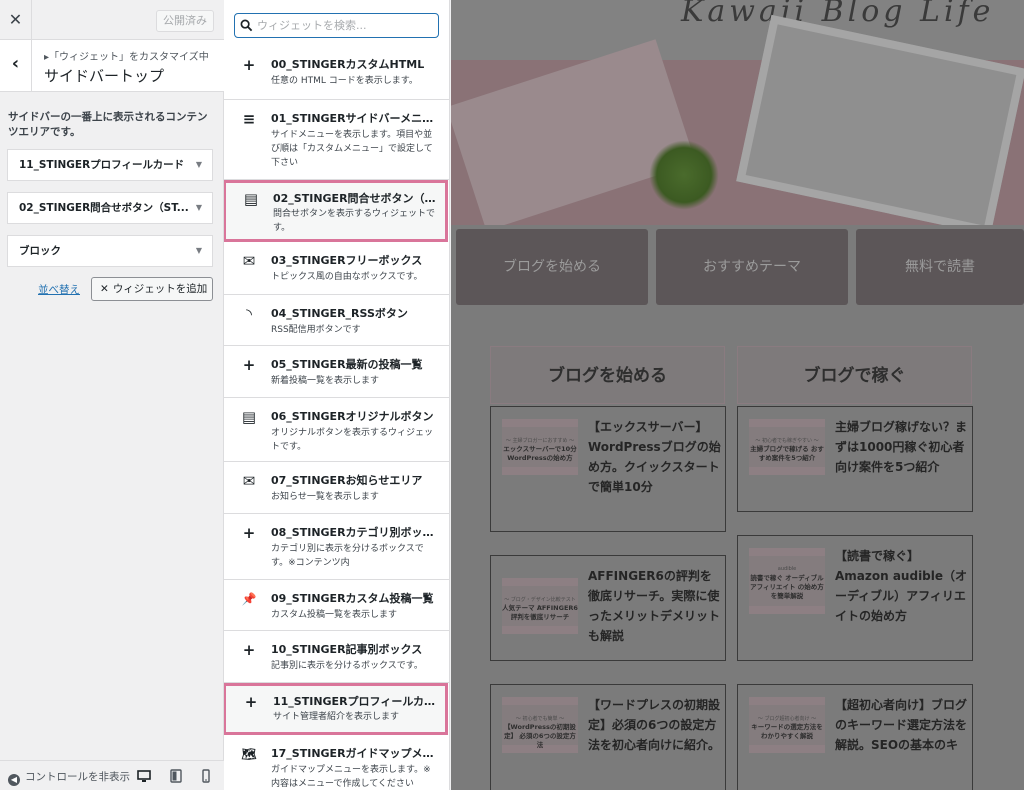 Image resolution: width=1024 pixels, height=790 pixels. I want to click on pin-icon: 📌, so click(249, 599).